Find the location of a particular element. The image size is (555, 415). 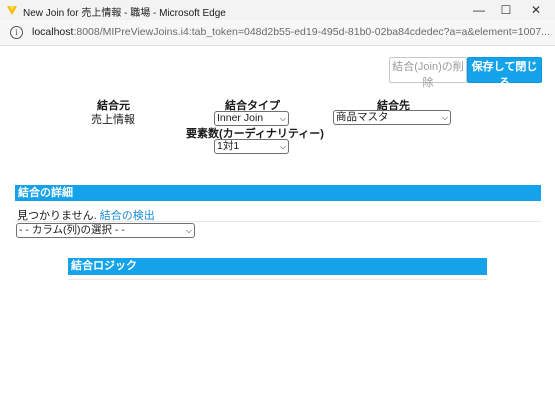

column-select-value: - - カラム(列)の選択 - - is located at coordinates (72, 230).